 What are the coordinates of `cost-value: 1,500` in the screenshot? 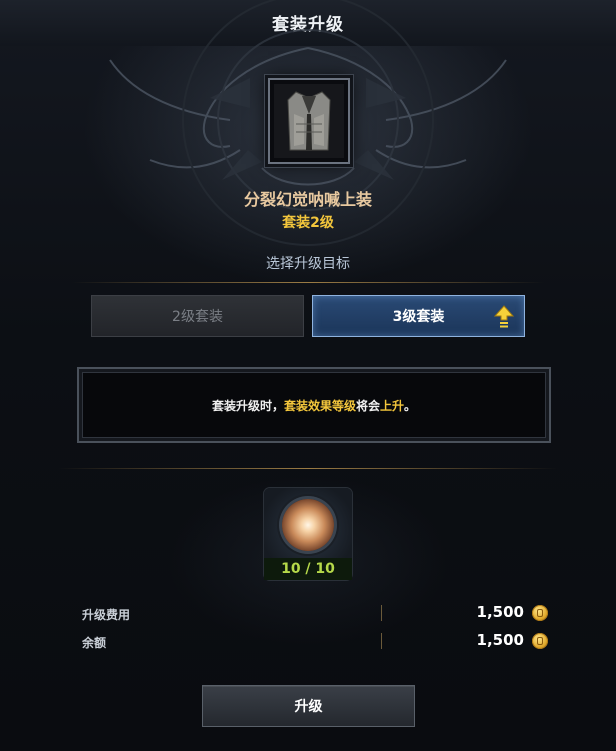 It's located at (500, 612).